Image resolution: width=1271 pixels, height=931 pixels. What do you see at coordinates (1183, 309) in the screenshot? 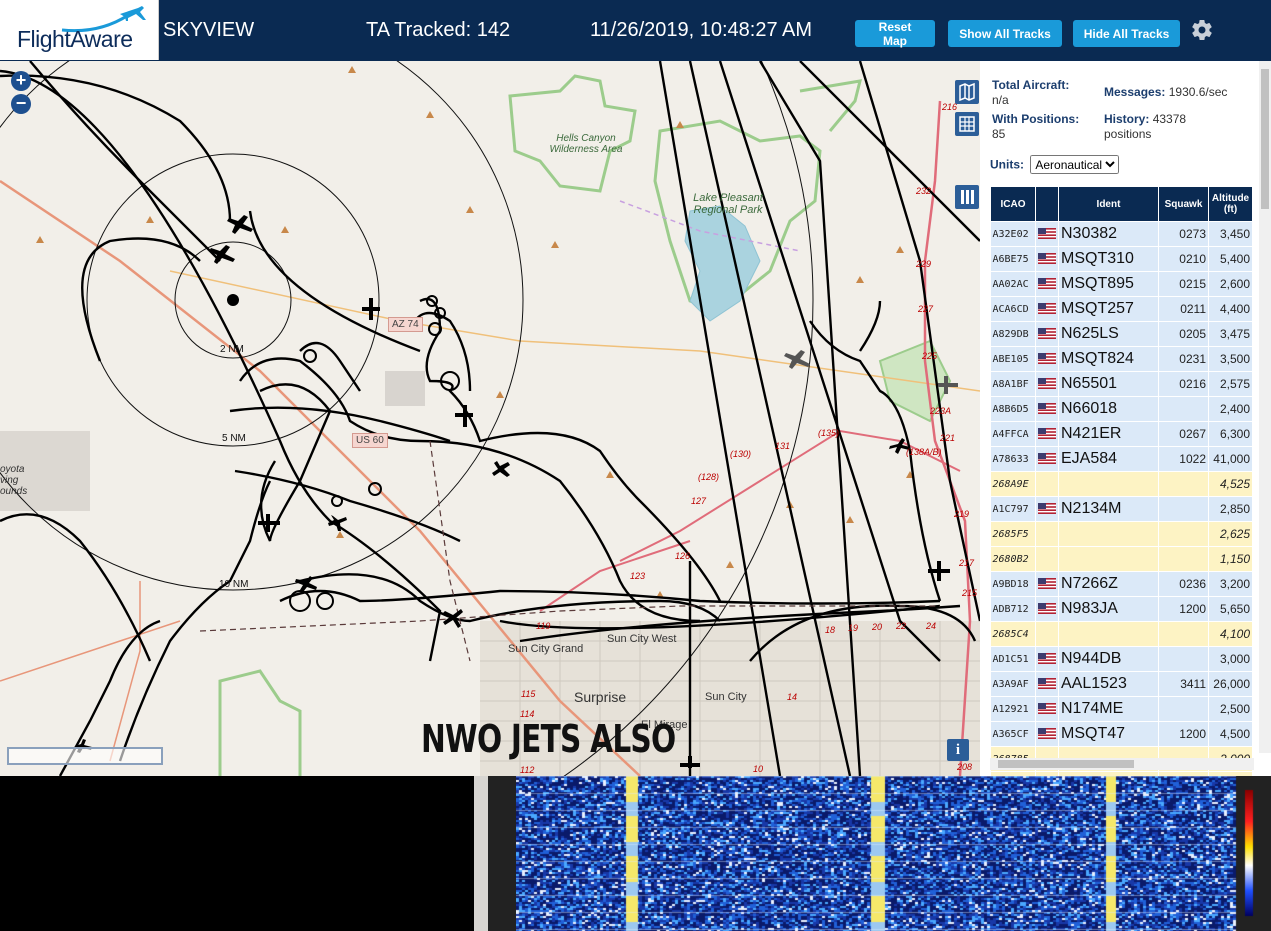
I see `aircraft-squawk: 0211` at bounding box center [1183, 309].